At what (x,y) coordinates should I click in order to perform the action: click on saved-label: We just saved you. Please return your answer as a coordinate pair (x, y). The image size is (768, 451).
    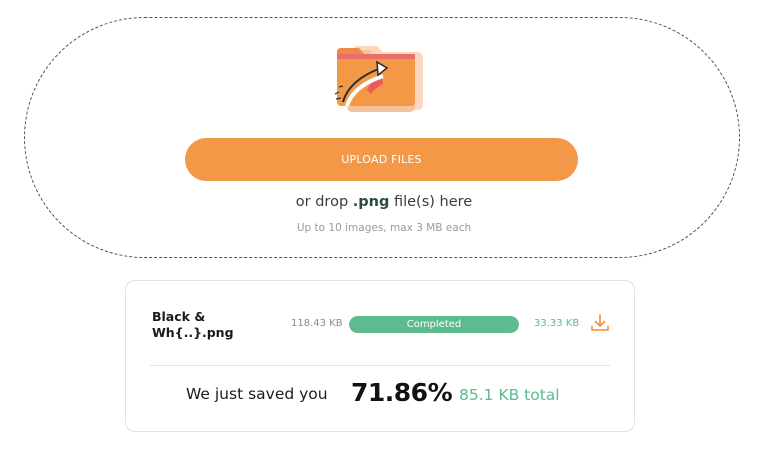
    Looking at the image, I should click on (257, 394).